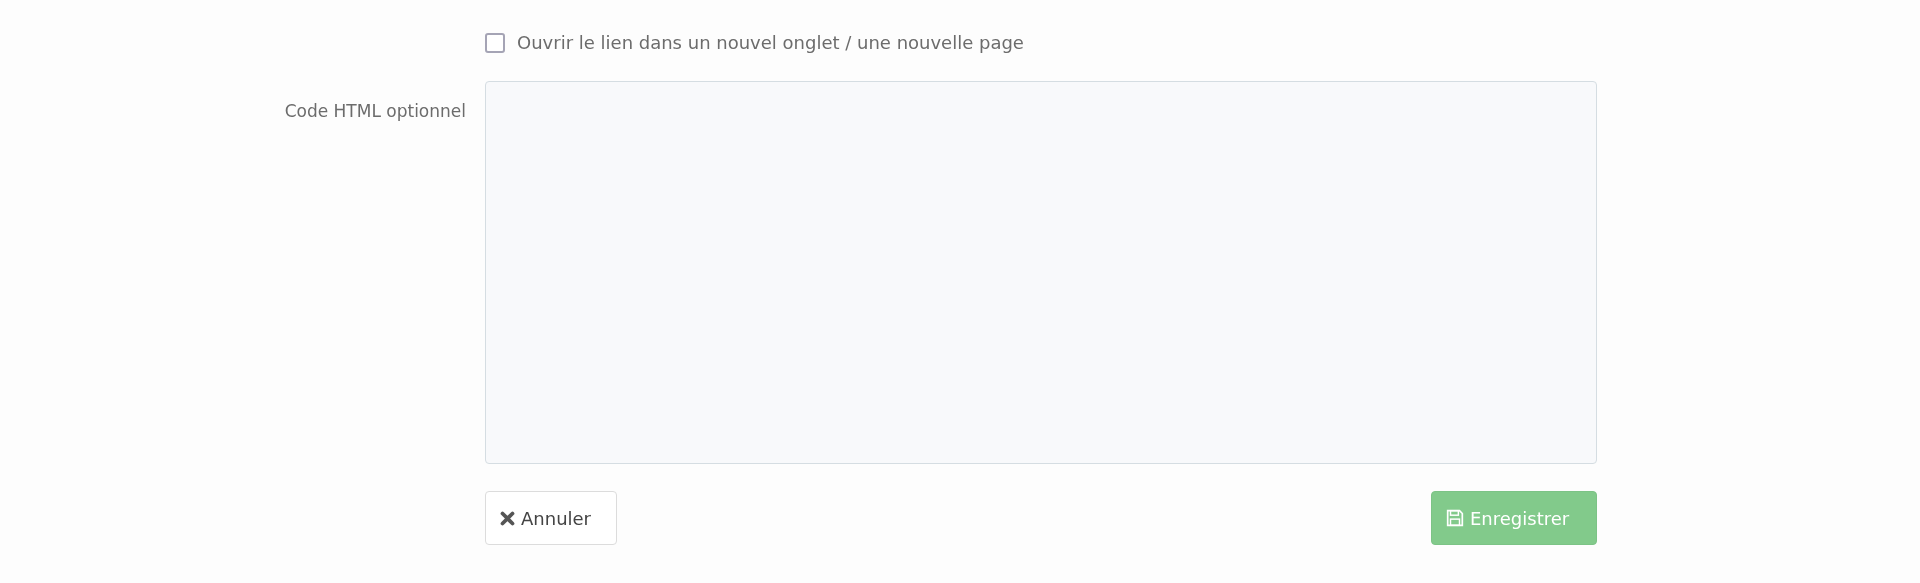  What do you see at coordinates (495, 42) in the screenshot?
I see `checkbox` at bounding box center [495, 42].